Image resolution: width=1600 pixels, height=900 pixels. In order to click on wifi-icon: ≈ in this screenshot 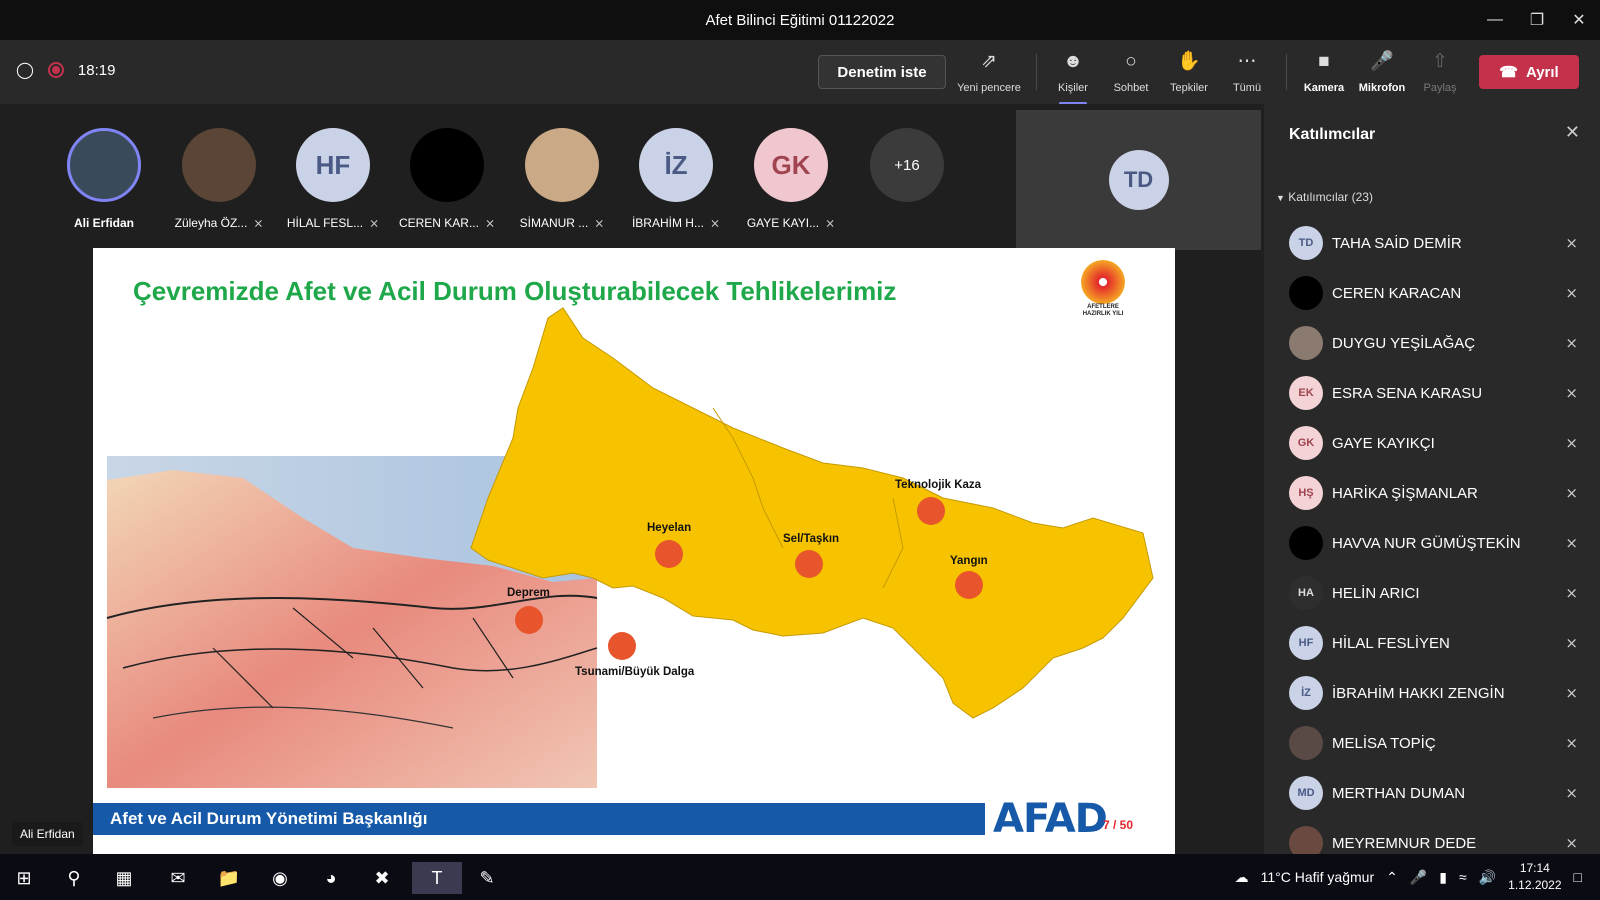, I will do `click(1463, 877)`.